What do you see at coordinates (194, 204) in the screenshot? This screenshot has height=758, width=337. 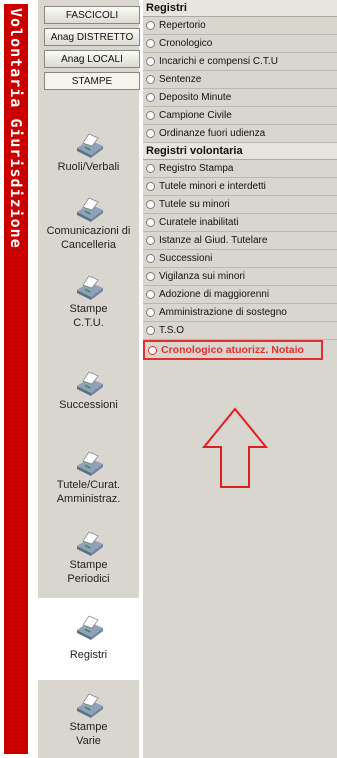 I see `radio-label: Tutele su minori` at bounding box center [194, 204].